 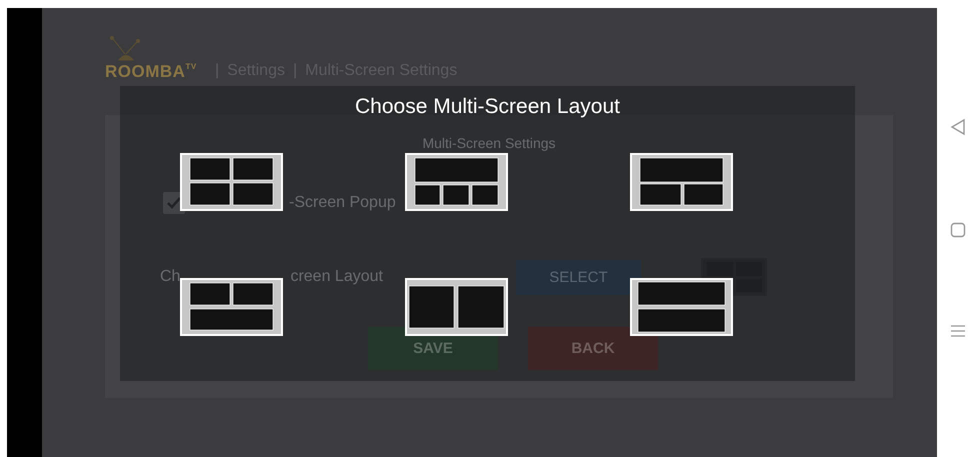 What do you see at coordinates (958, 230) in the screenshot?
I see `home-icon` at bounding box center [958, 230].